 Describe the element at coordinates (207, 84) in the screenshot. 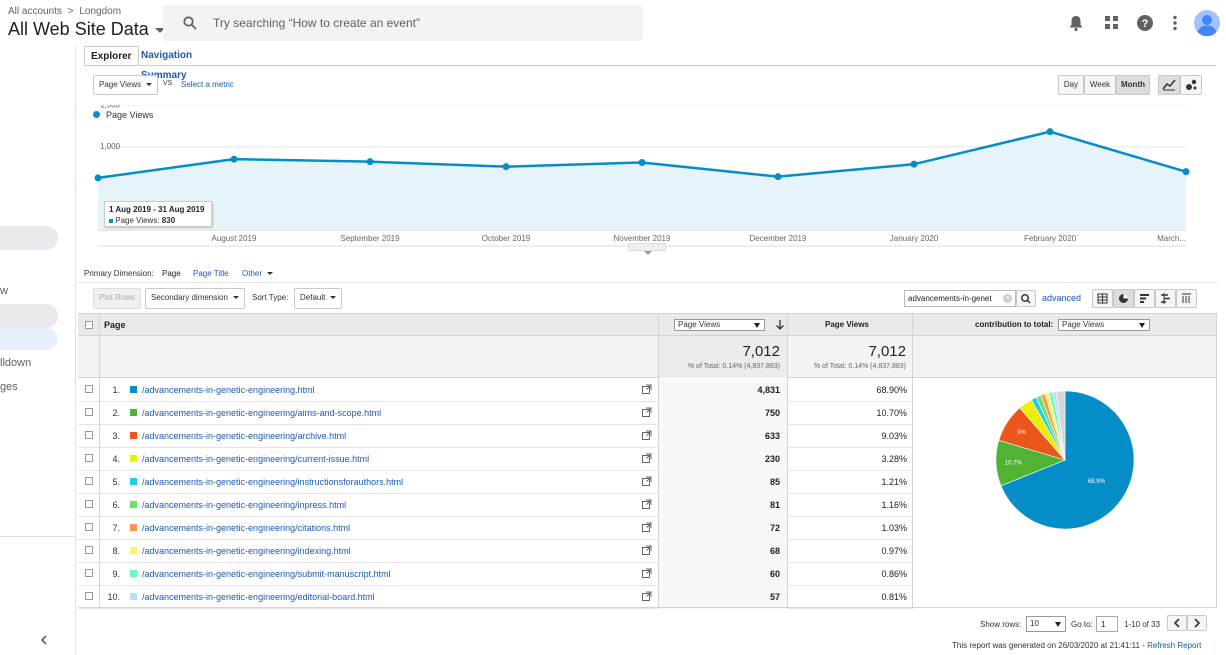

I see `select-metric-link: Select a metric` at that location.